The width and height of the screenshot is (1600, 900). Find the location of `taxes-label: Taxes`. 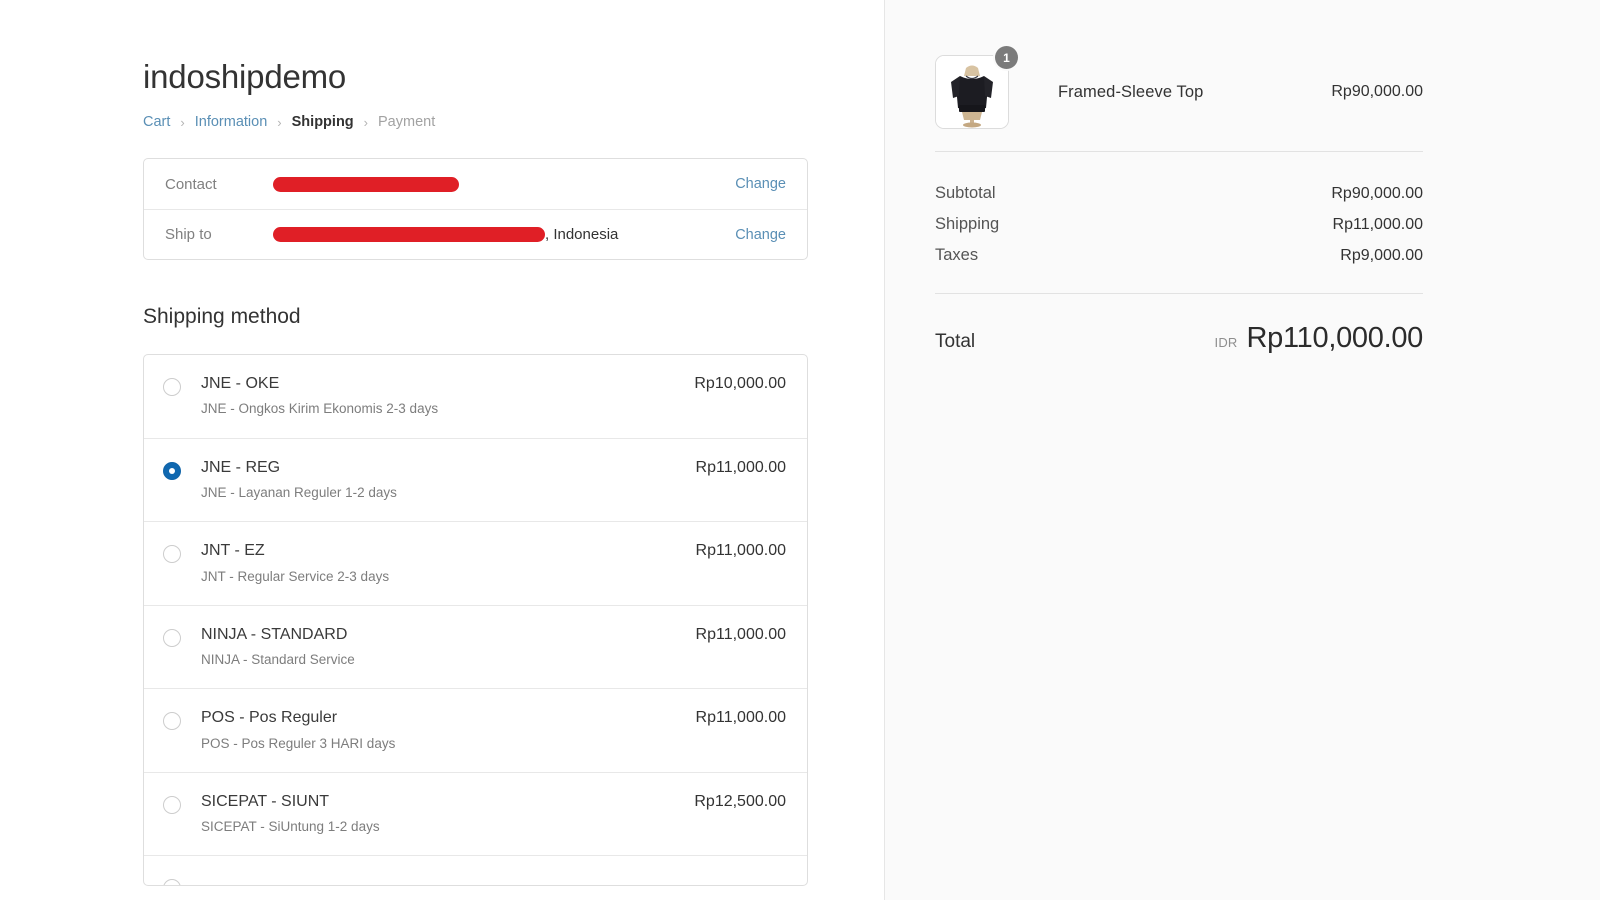

taxes-label: Taxes is located at coordinates (957, 255).